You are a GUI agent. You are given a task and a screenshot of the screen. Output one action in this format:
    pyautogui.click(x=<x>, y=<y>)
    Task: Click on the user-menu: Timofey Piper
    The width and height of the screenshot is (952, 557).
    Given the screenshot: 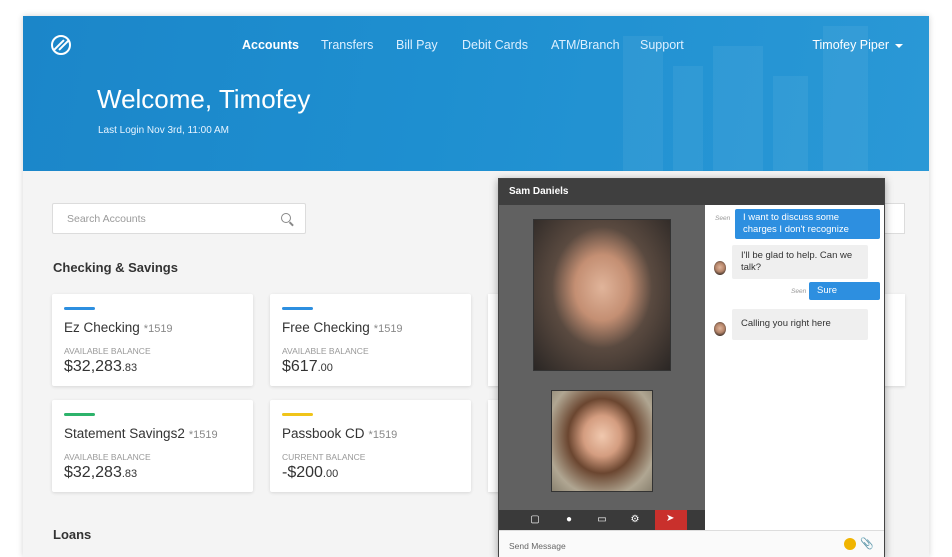 What is the action you would take?
    pyautogui.click(x=857, y=45)
    